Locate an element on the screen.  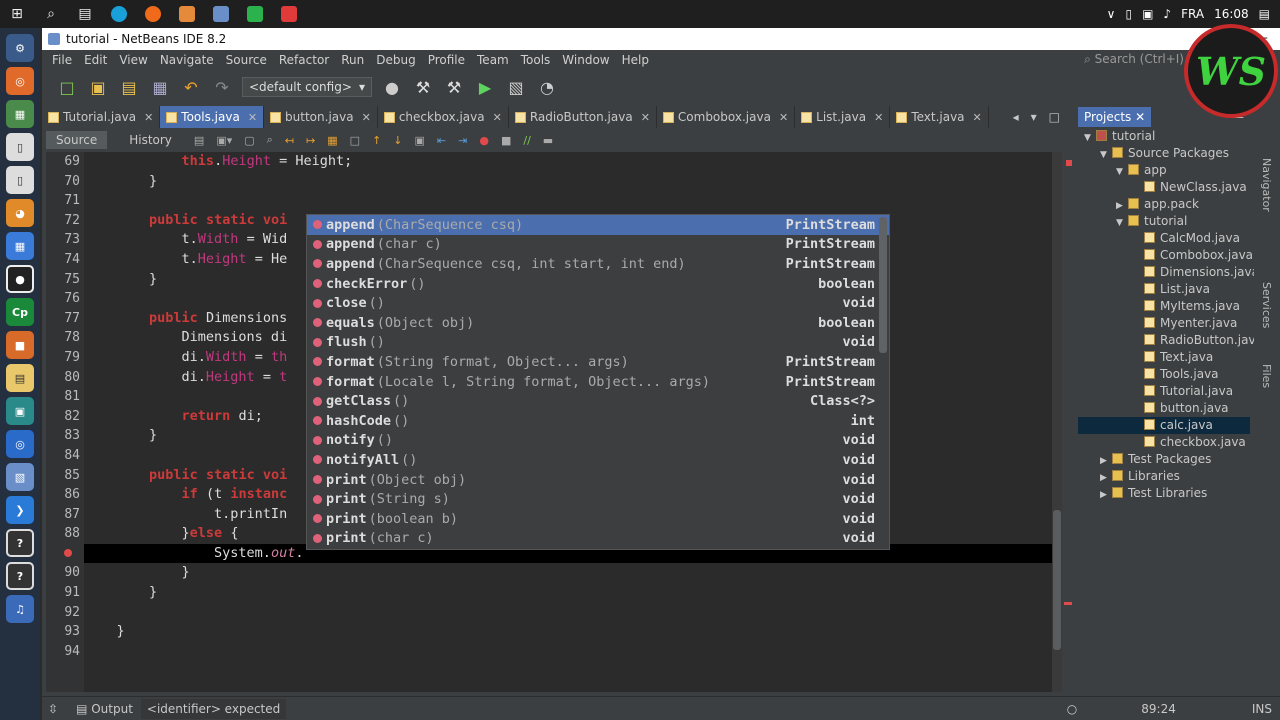
tab-radiobutton: RadioButton.java ✕ is located at coordinates (583, 117).